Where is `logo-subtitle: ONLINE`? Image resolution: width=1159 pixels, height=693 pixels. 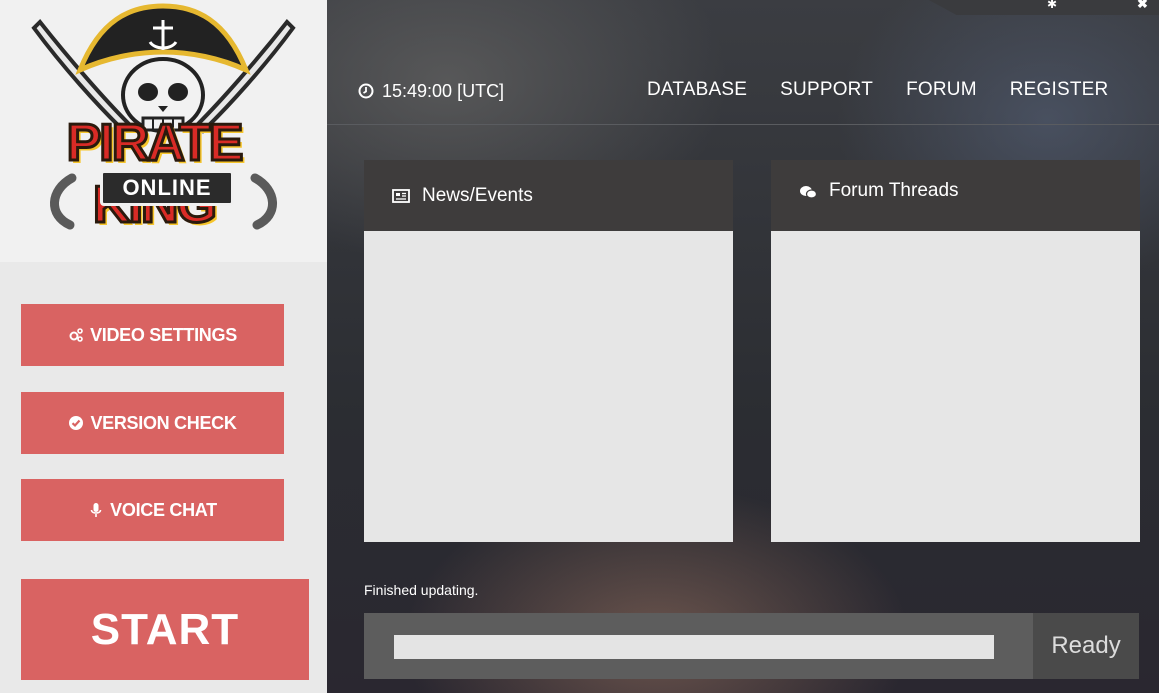 logo-subtitle: ONLINE is located at coordinates (167, 188).